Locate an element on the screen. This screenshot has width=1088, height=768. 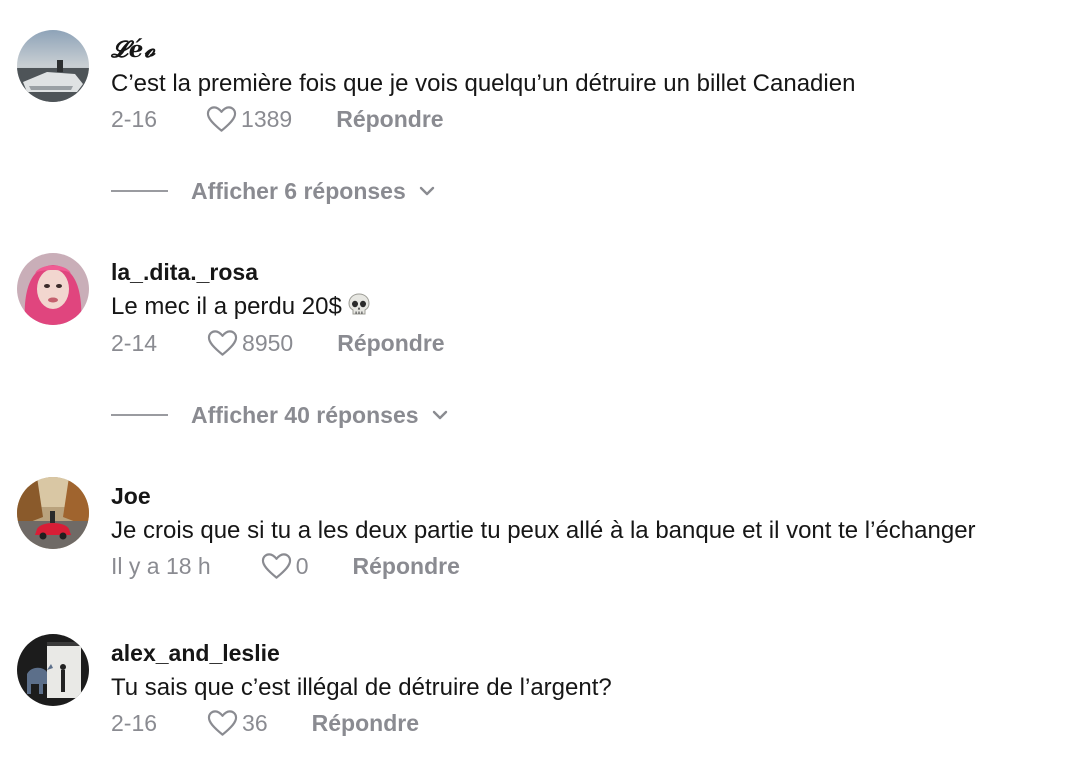
like-count: 0 is located at coordinates (302, 565).